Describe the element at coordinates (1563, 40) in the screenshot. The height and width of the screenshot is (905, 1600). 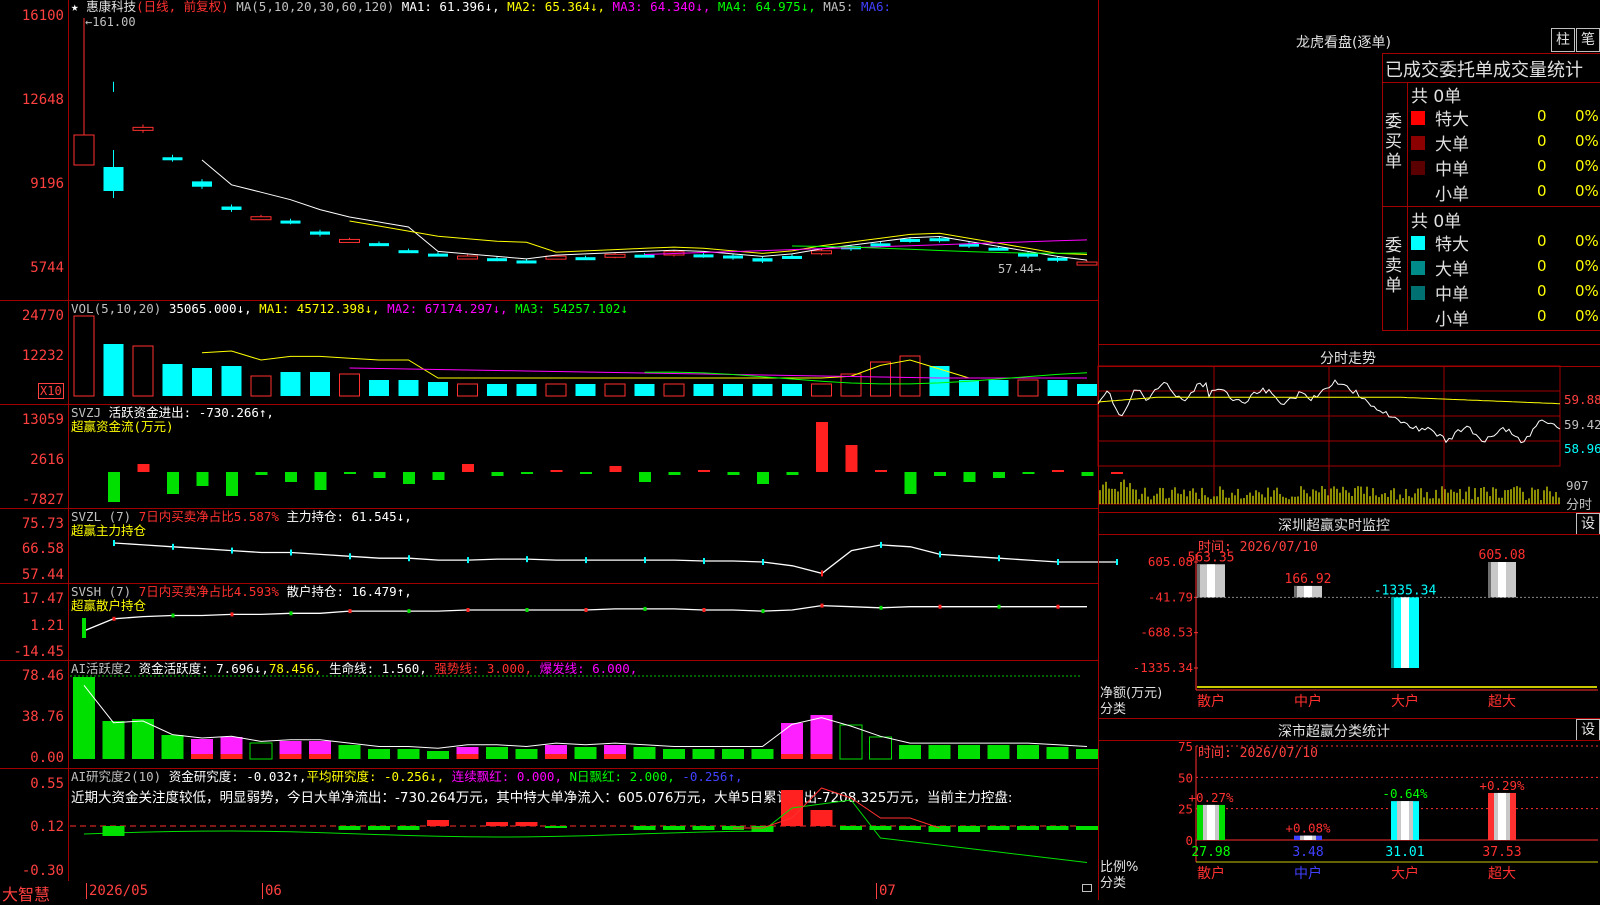
I see `bar-mode-button: 柱` at that location.